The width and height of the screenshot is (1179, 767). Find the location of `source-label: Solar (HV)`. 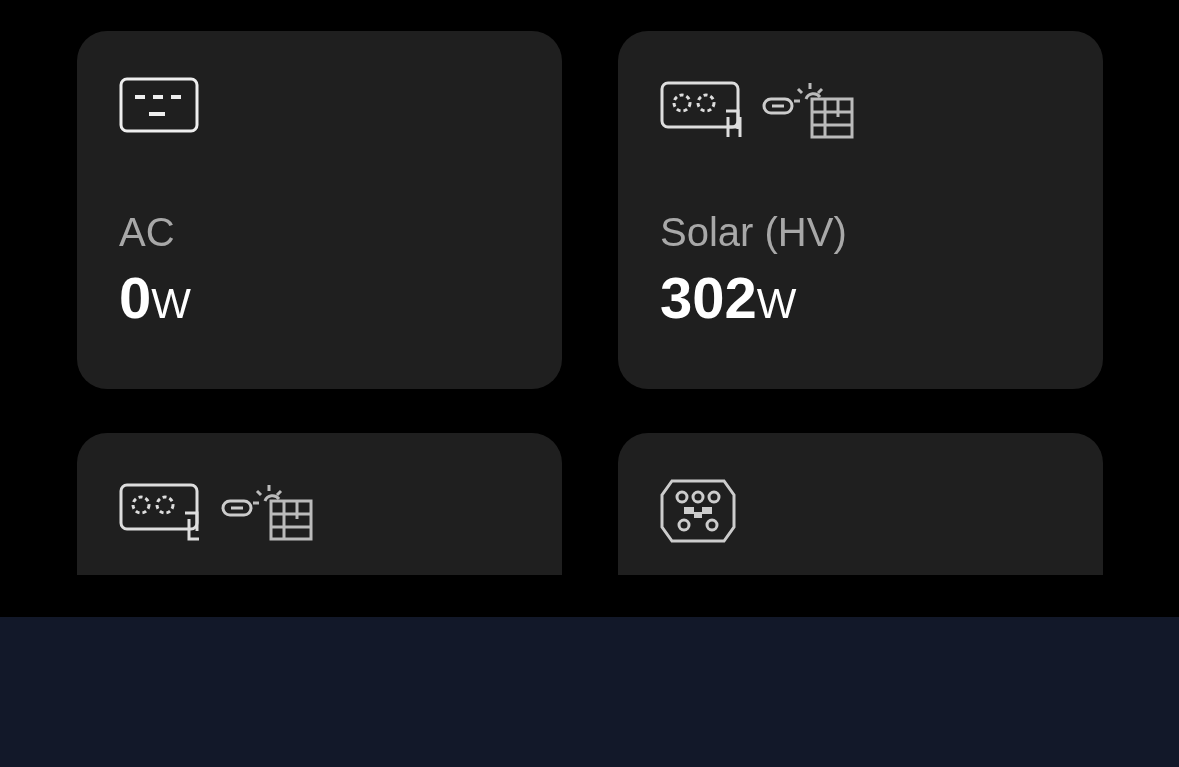

source-label: Solar (HV) is located at coordinates (753, 232).